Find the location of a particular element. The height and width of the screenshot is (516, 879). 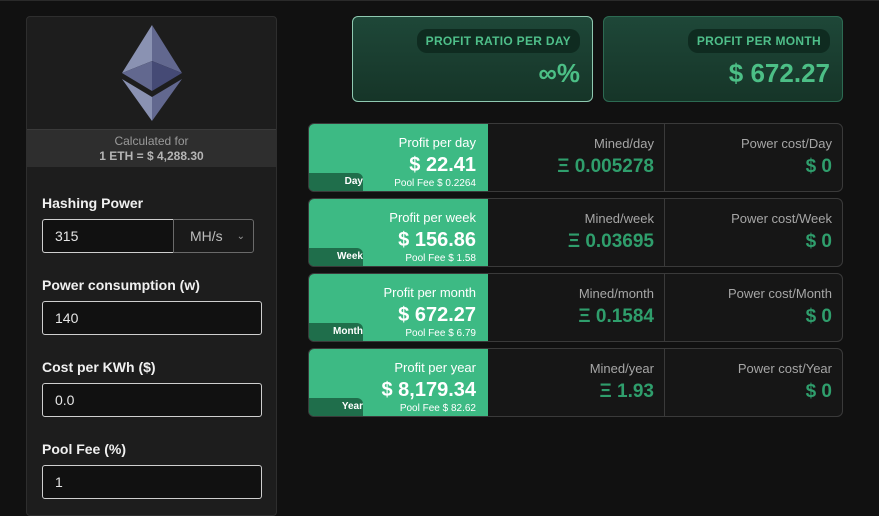

profit-ratio-value: ∞% is located at coordinates (559, 73).